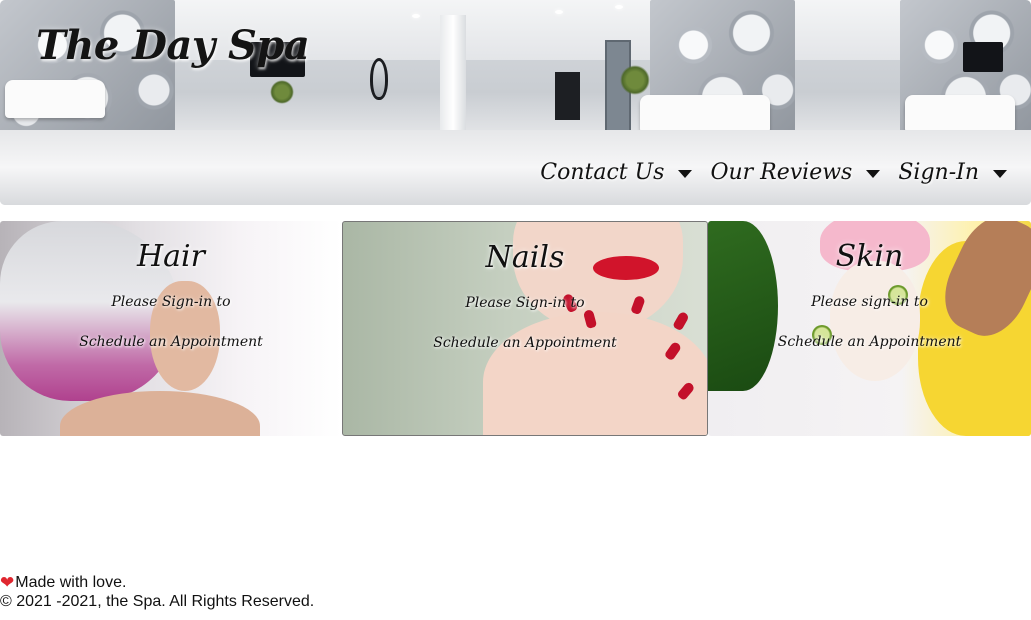 Image resolution: width=1031 pixels, height=620 pixels. Describe the element at coordinates (983, 57) in the screenshot. I see `hero-tv-right` at that location.